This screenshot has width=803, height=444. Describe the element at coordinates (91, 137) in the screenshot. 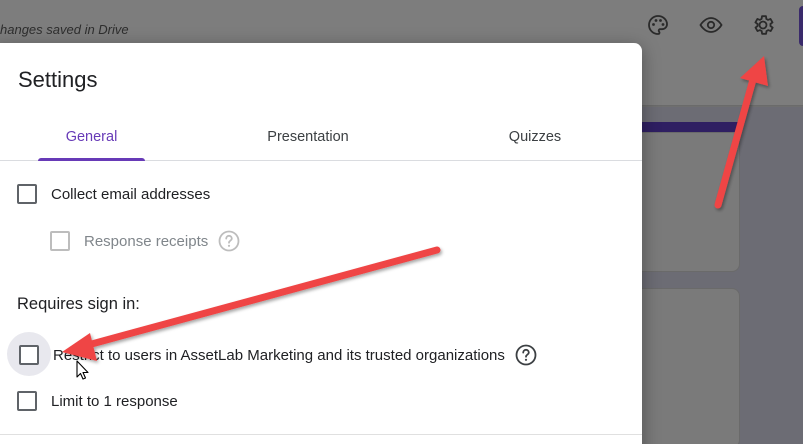

I see `tab-general: General` at that location.